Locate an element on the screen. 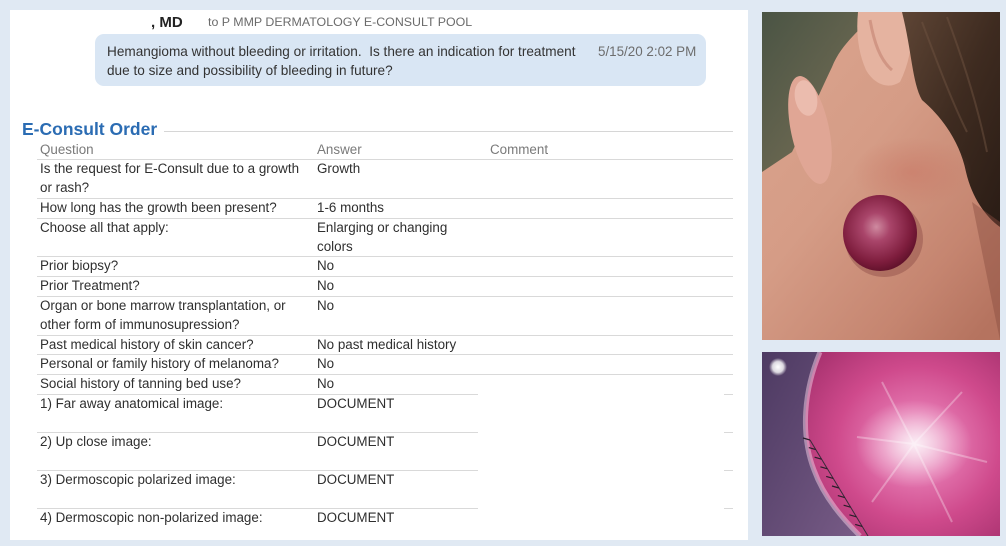 Image resolution: width=1006 pixels, height=546 pixels. lesion is located at coordinates (880, 233).